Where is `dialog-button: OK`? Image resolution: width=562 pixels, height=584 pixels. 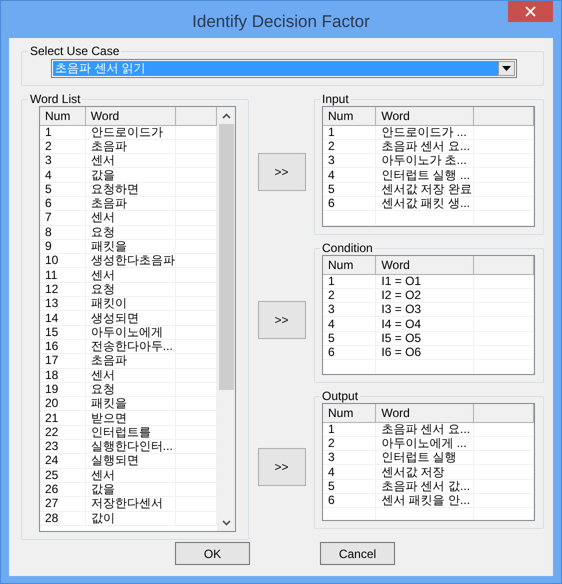
dialog-button: OK is located at coordinates (212, 553).